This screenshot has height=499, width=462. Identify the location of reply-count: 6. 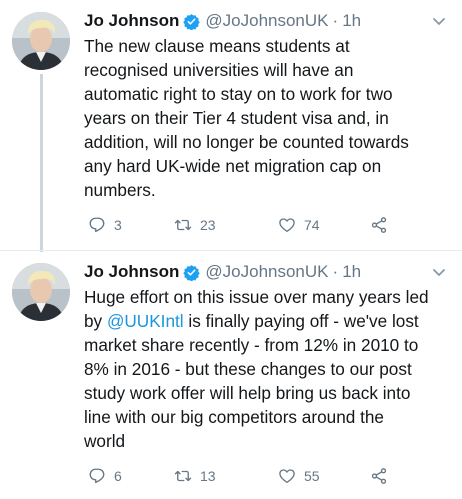
(118, 476).